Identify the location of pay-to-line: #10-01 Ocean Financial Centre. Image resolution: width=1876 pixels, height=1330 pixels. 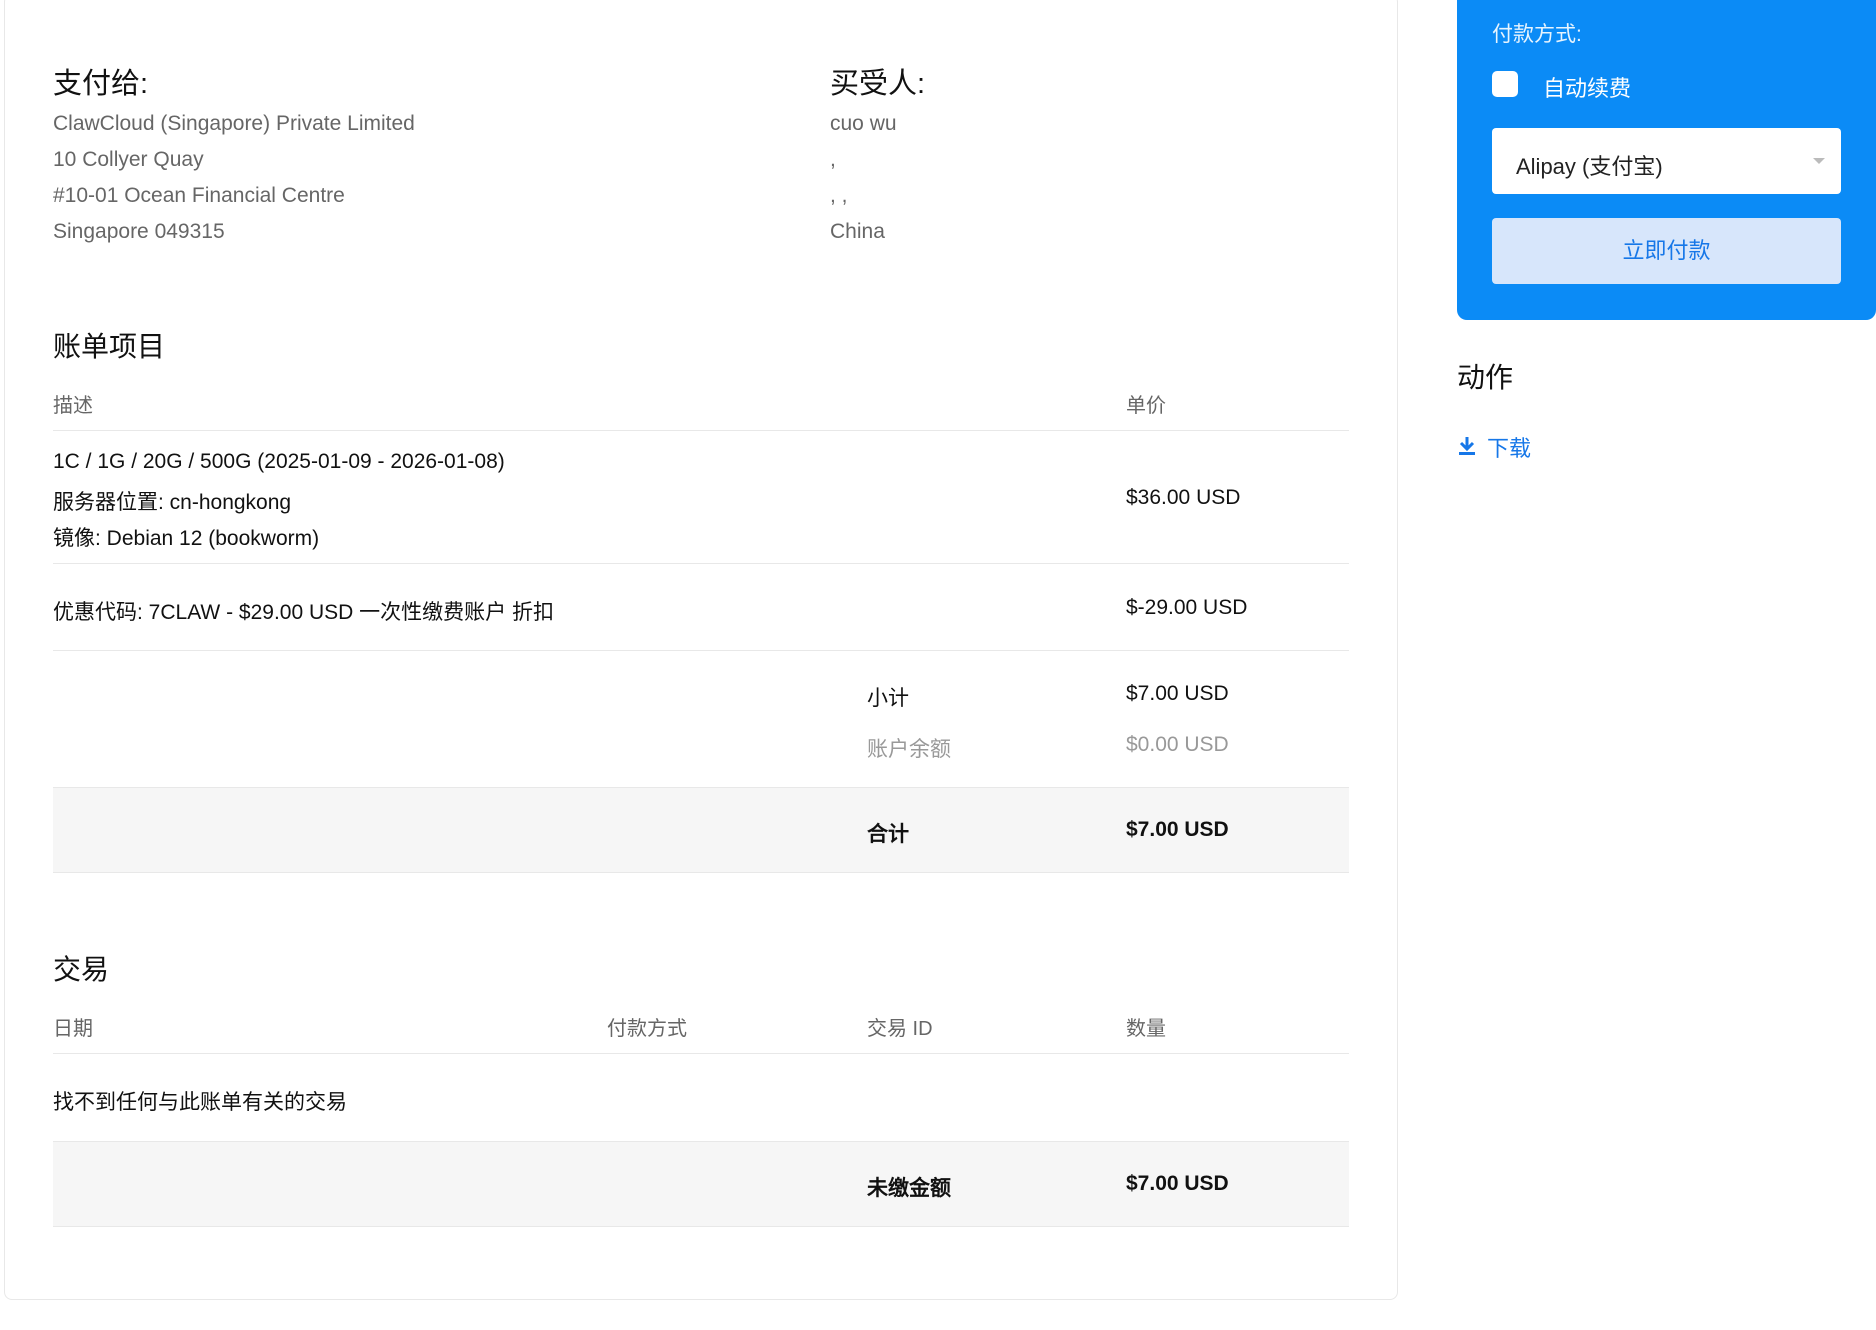
(199, 195).